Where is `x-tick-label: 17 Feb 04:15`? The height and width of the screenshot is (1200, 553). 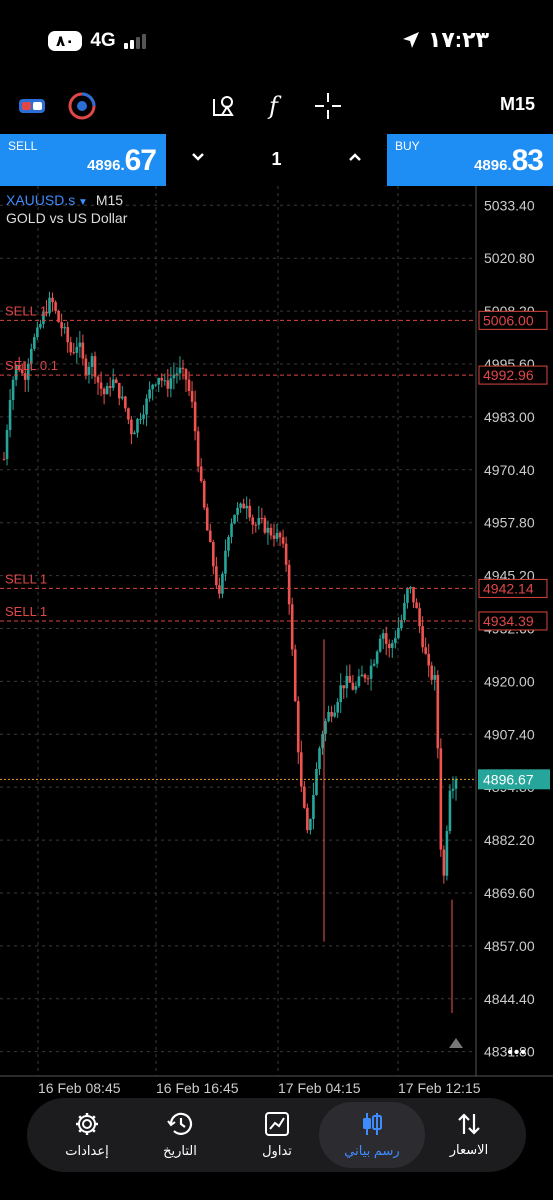
x-tick-label: 17 Feb 04:15 is located at coordinates (319, 1088).